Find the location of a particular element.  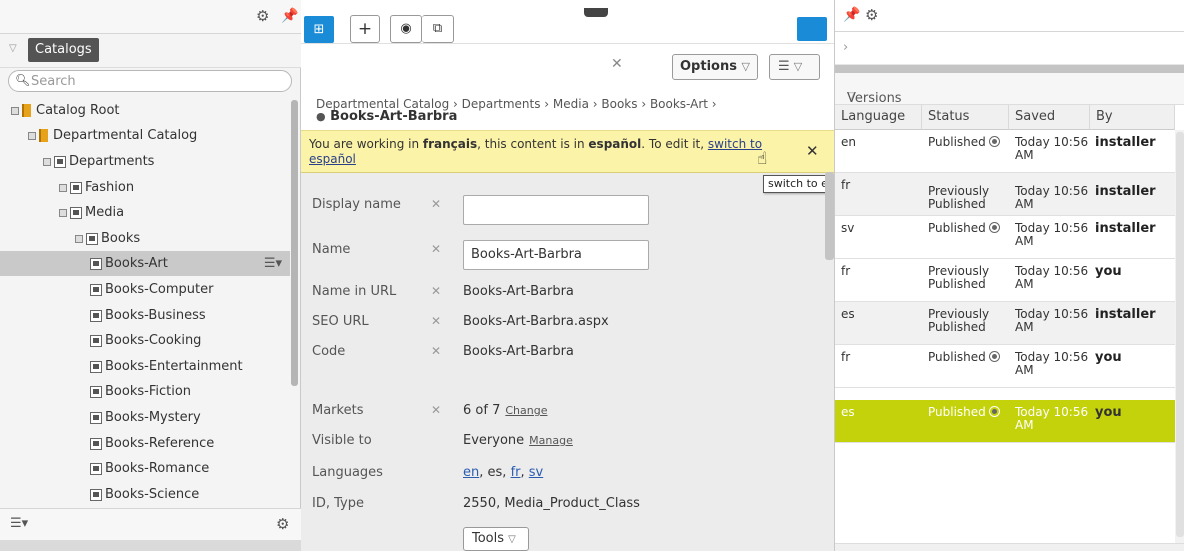

folder-icon is located at coordinates (812, 29).